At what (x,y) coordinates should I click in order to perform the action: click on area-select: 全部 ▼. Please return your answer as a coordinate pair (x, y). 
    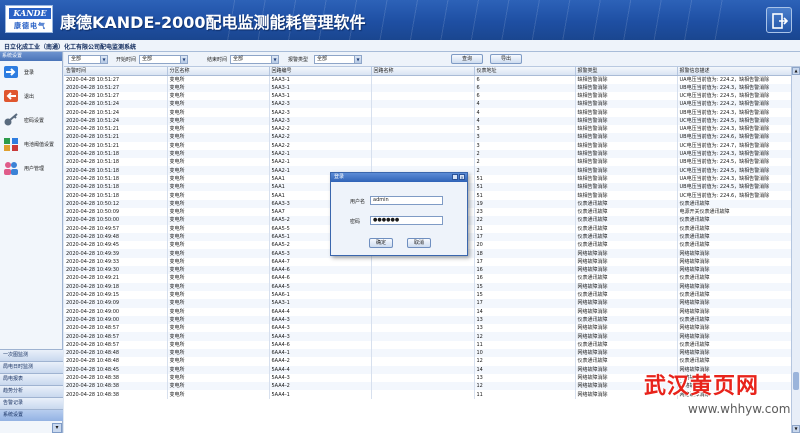
    Looking at the image, I should click on (88, 59).